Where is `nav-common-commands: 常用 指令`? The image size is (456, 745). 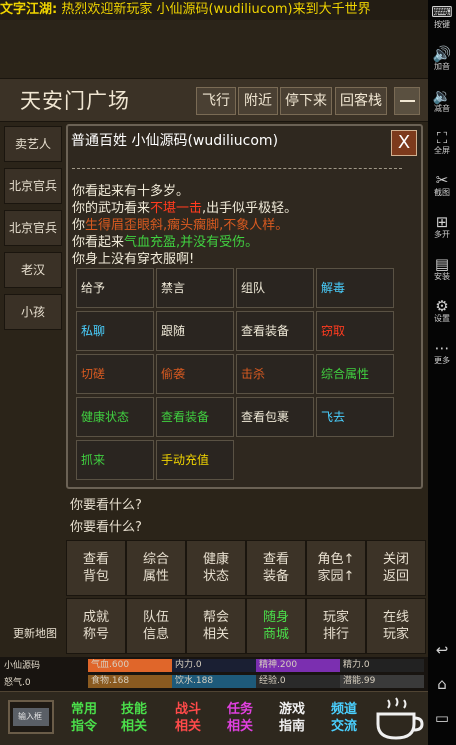
nav-common-commands: 常用 指令 is located at coordinates (84, 718).